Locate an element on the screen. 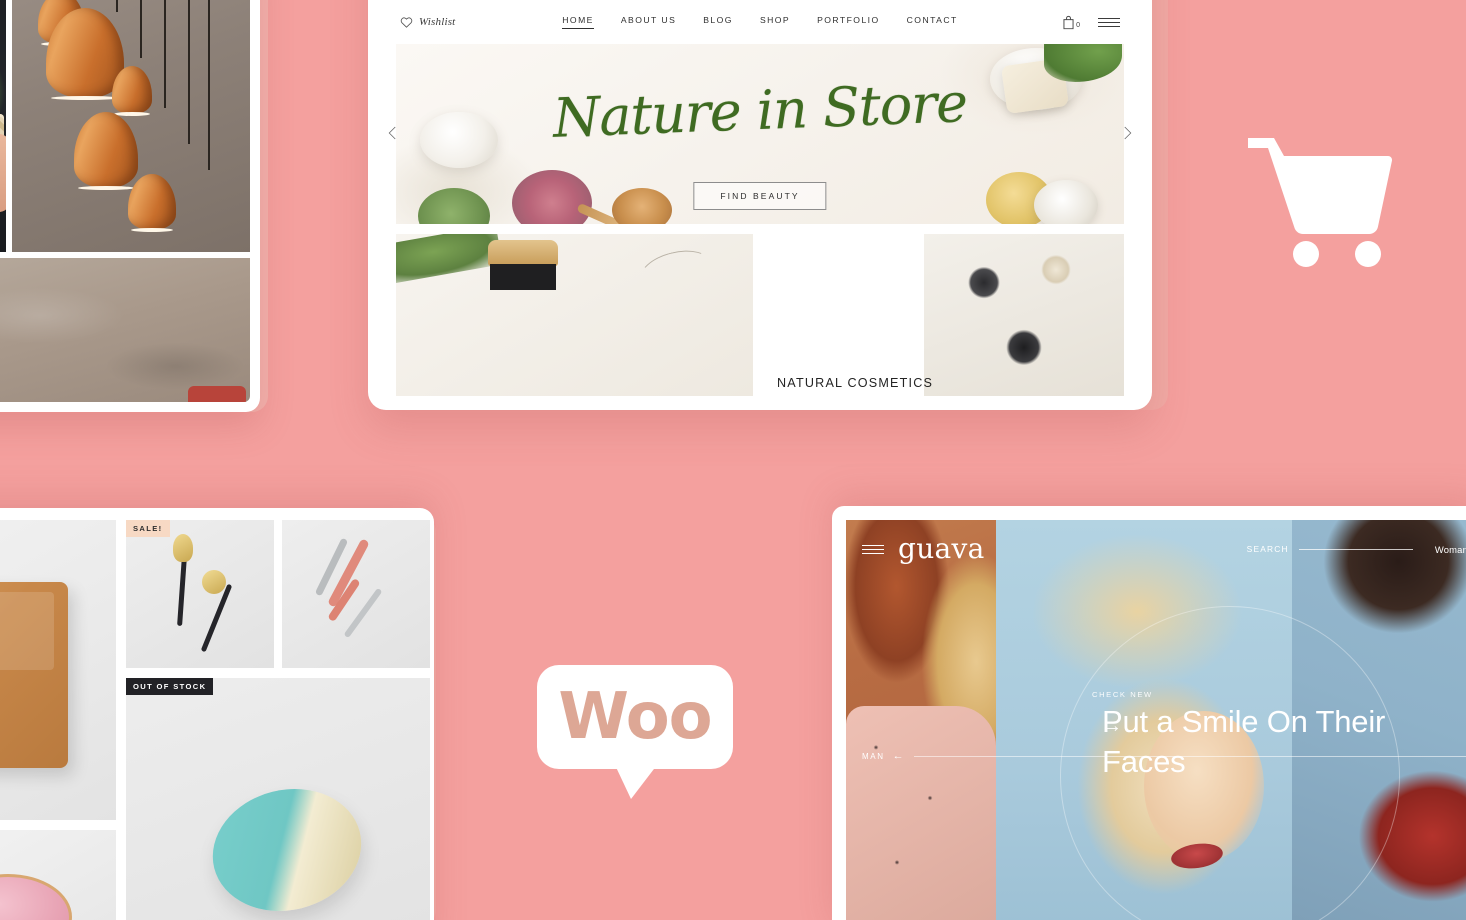 The height and width of the screenshot is (920, 1466). product-tile-wooden-tray is located at coordinates (58, 670).